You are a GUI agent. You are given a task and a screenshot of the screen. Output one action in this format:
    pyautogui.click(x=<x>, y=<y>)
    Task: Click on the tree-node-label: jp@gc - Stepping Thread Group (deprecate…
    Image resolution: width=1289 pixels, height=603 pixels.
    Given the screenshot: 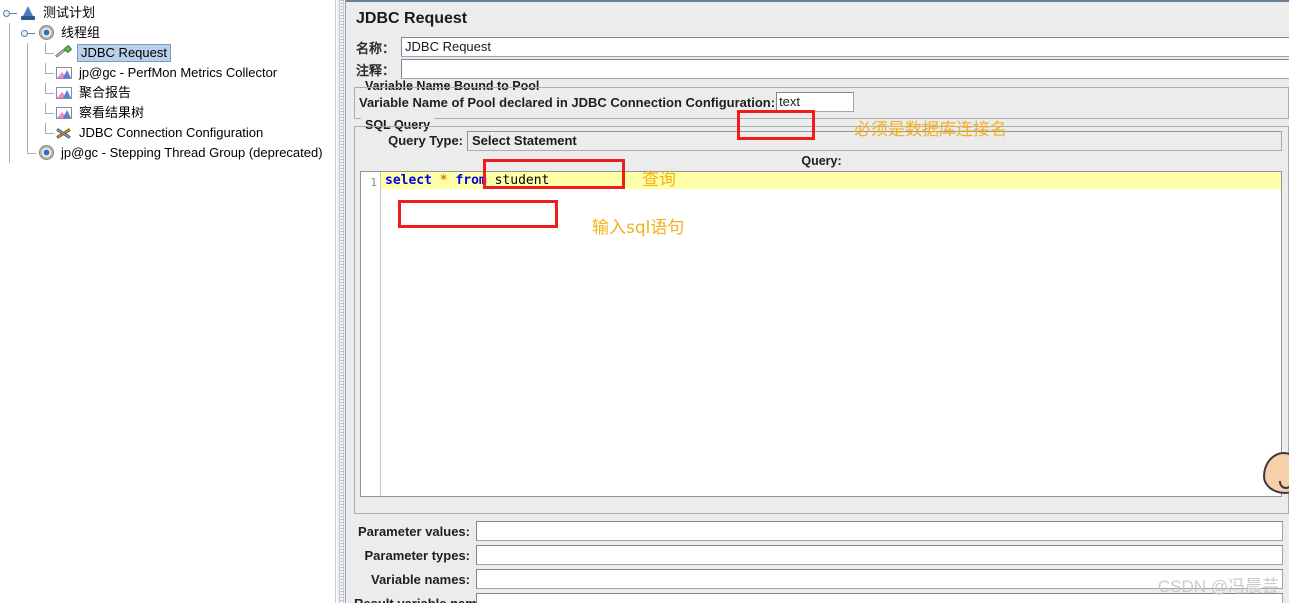 What is the action you would take?
    pyautogui.click(x=192, y=152)
    